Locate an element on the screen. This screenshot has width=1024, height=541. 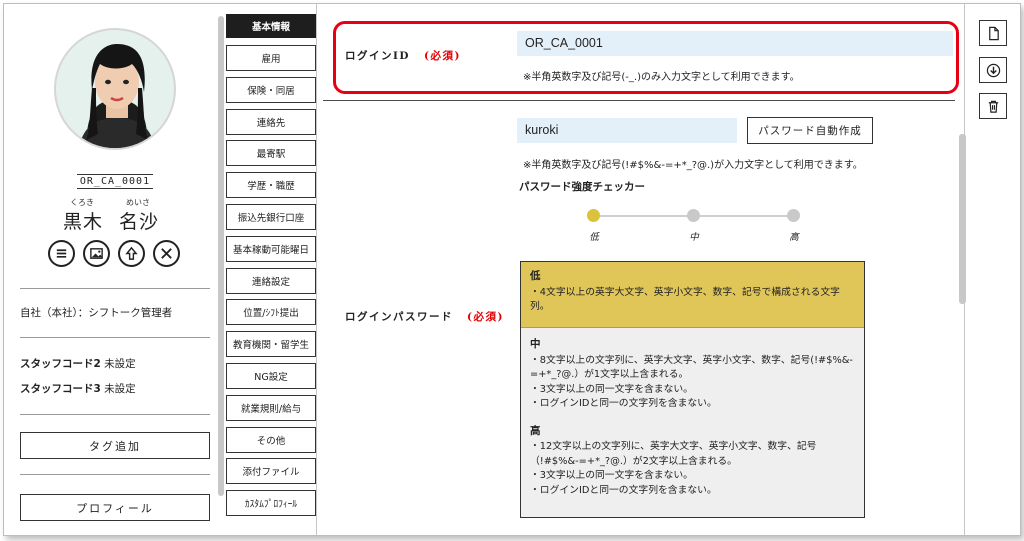
image-icon is located at coordinates (96, 253).